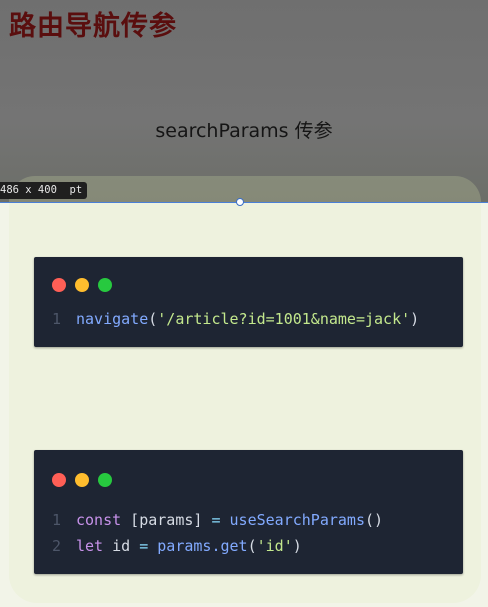 The width and height of the screenshot is (488, 607). What do you see at coordinates (184, 546) in the screenshot?
I see `code-token-object: params.` at bounding box center [184, 546].